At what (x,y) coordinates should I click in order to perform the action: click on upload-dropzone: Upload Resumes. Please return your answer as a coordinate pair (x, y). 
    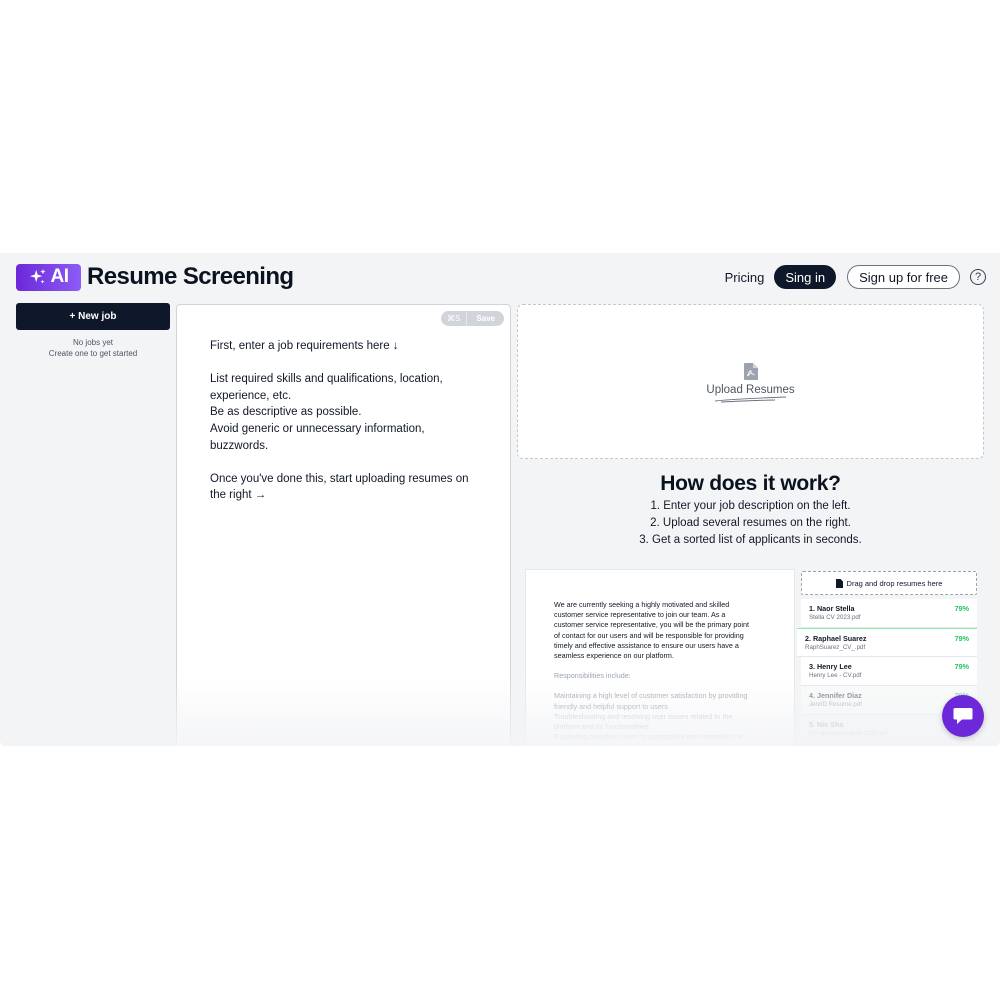
    Looking at the image, I should click on (750, 381).